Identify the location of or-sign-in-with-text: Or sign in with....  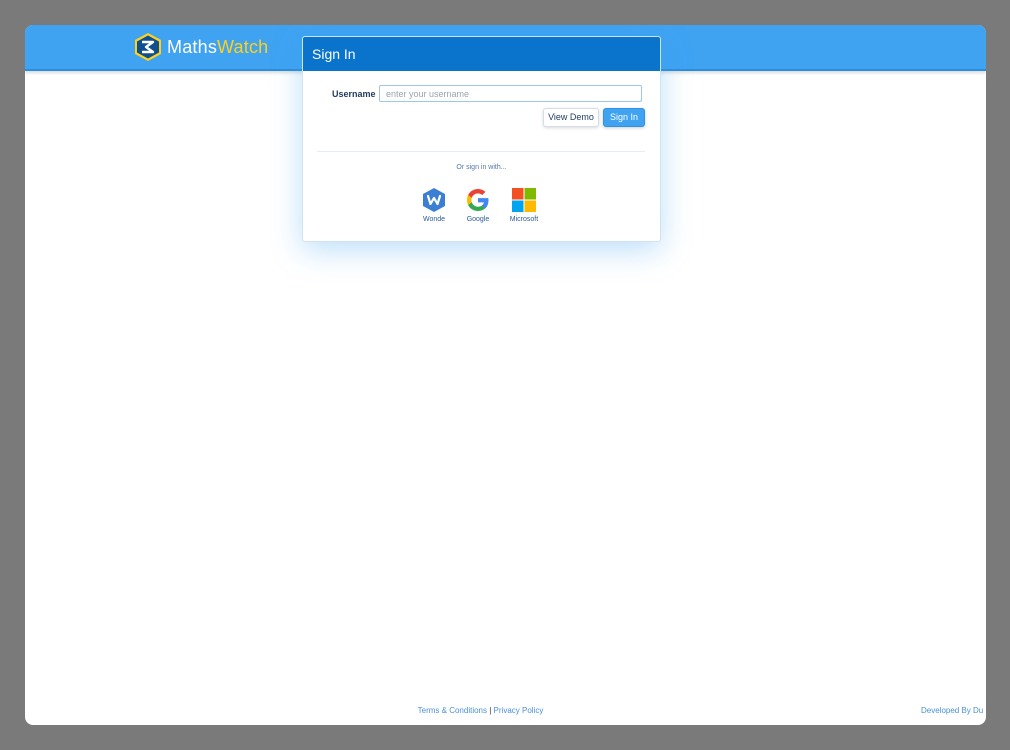
(481, 167).